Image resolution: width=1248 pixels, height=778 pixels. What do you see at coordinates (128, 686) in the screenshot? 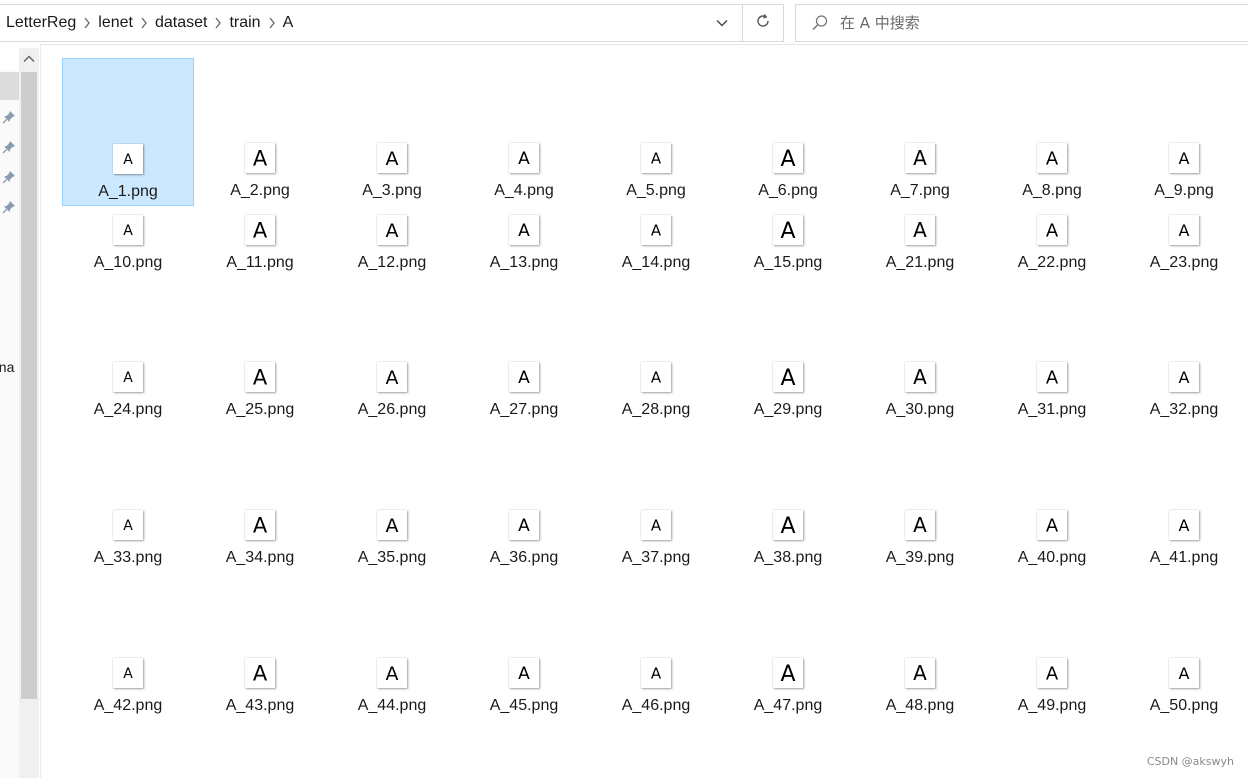
I see `file-item: A A_42.png` at bounding box center [128, 686].